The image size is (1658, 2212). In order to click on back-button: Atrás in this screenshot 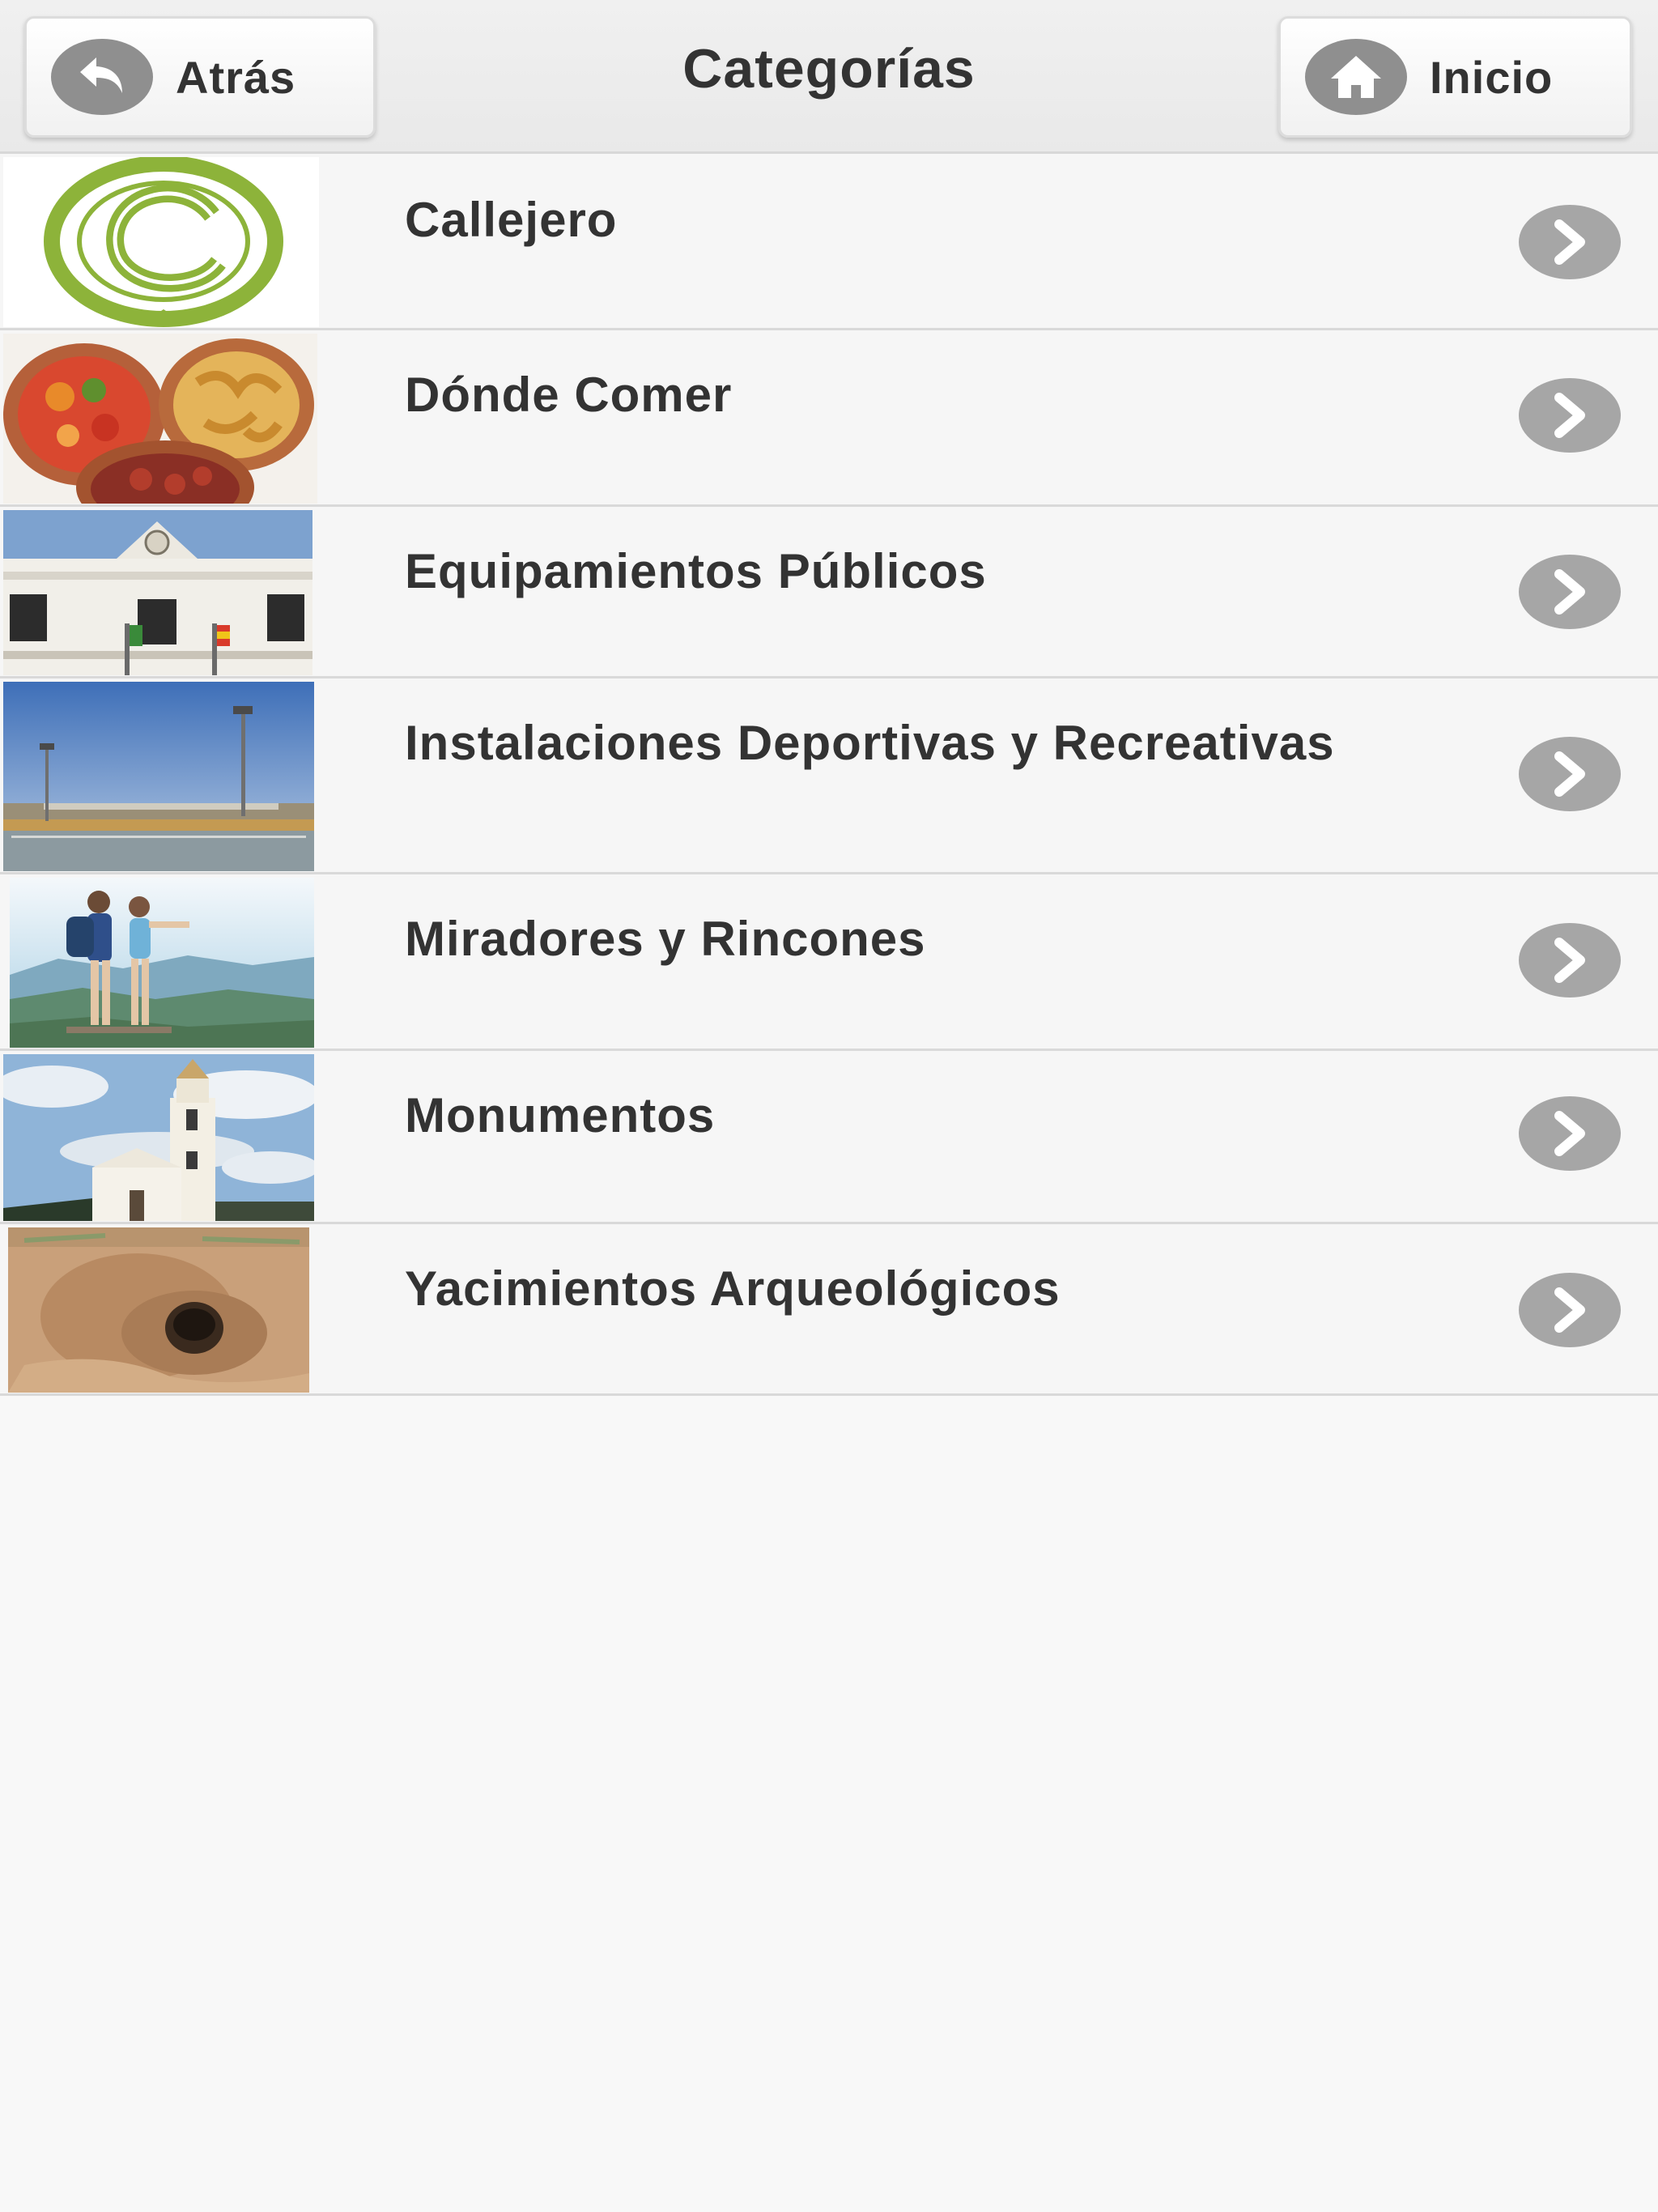, I will do `click(200, 77)`.